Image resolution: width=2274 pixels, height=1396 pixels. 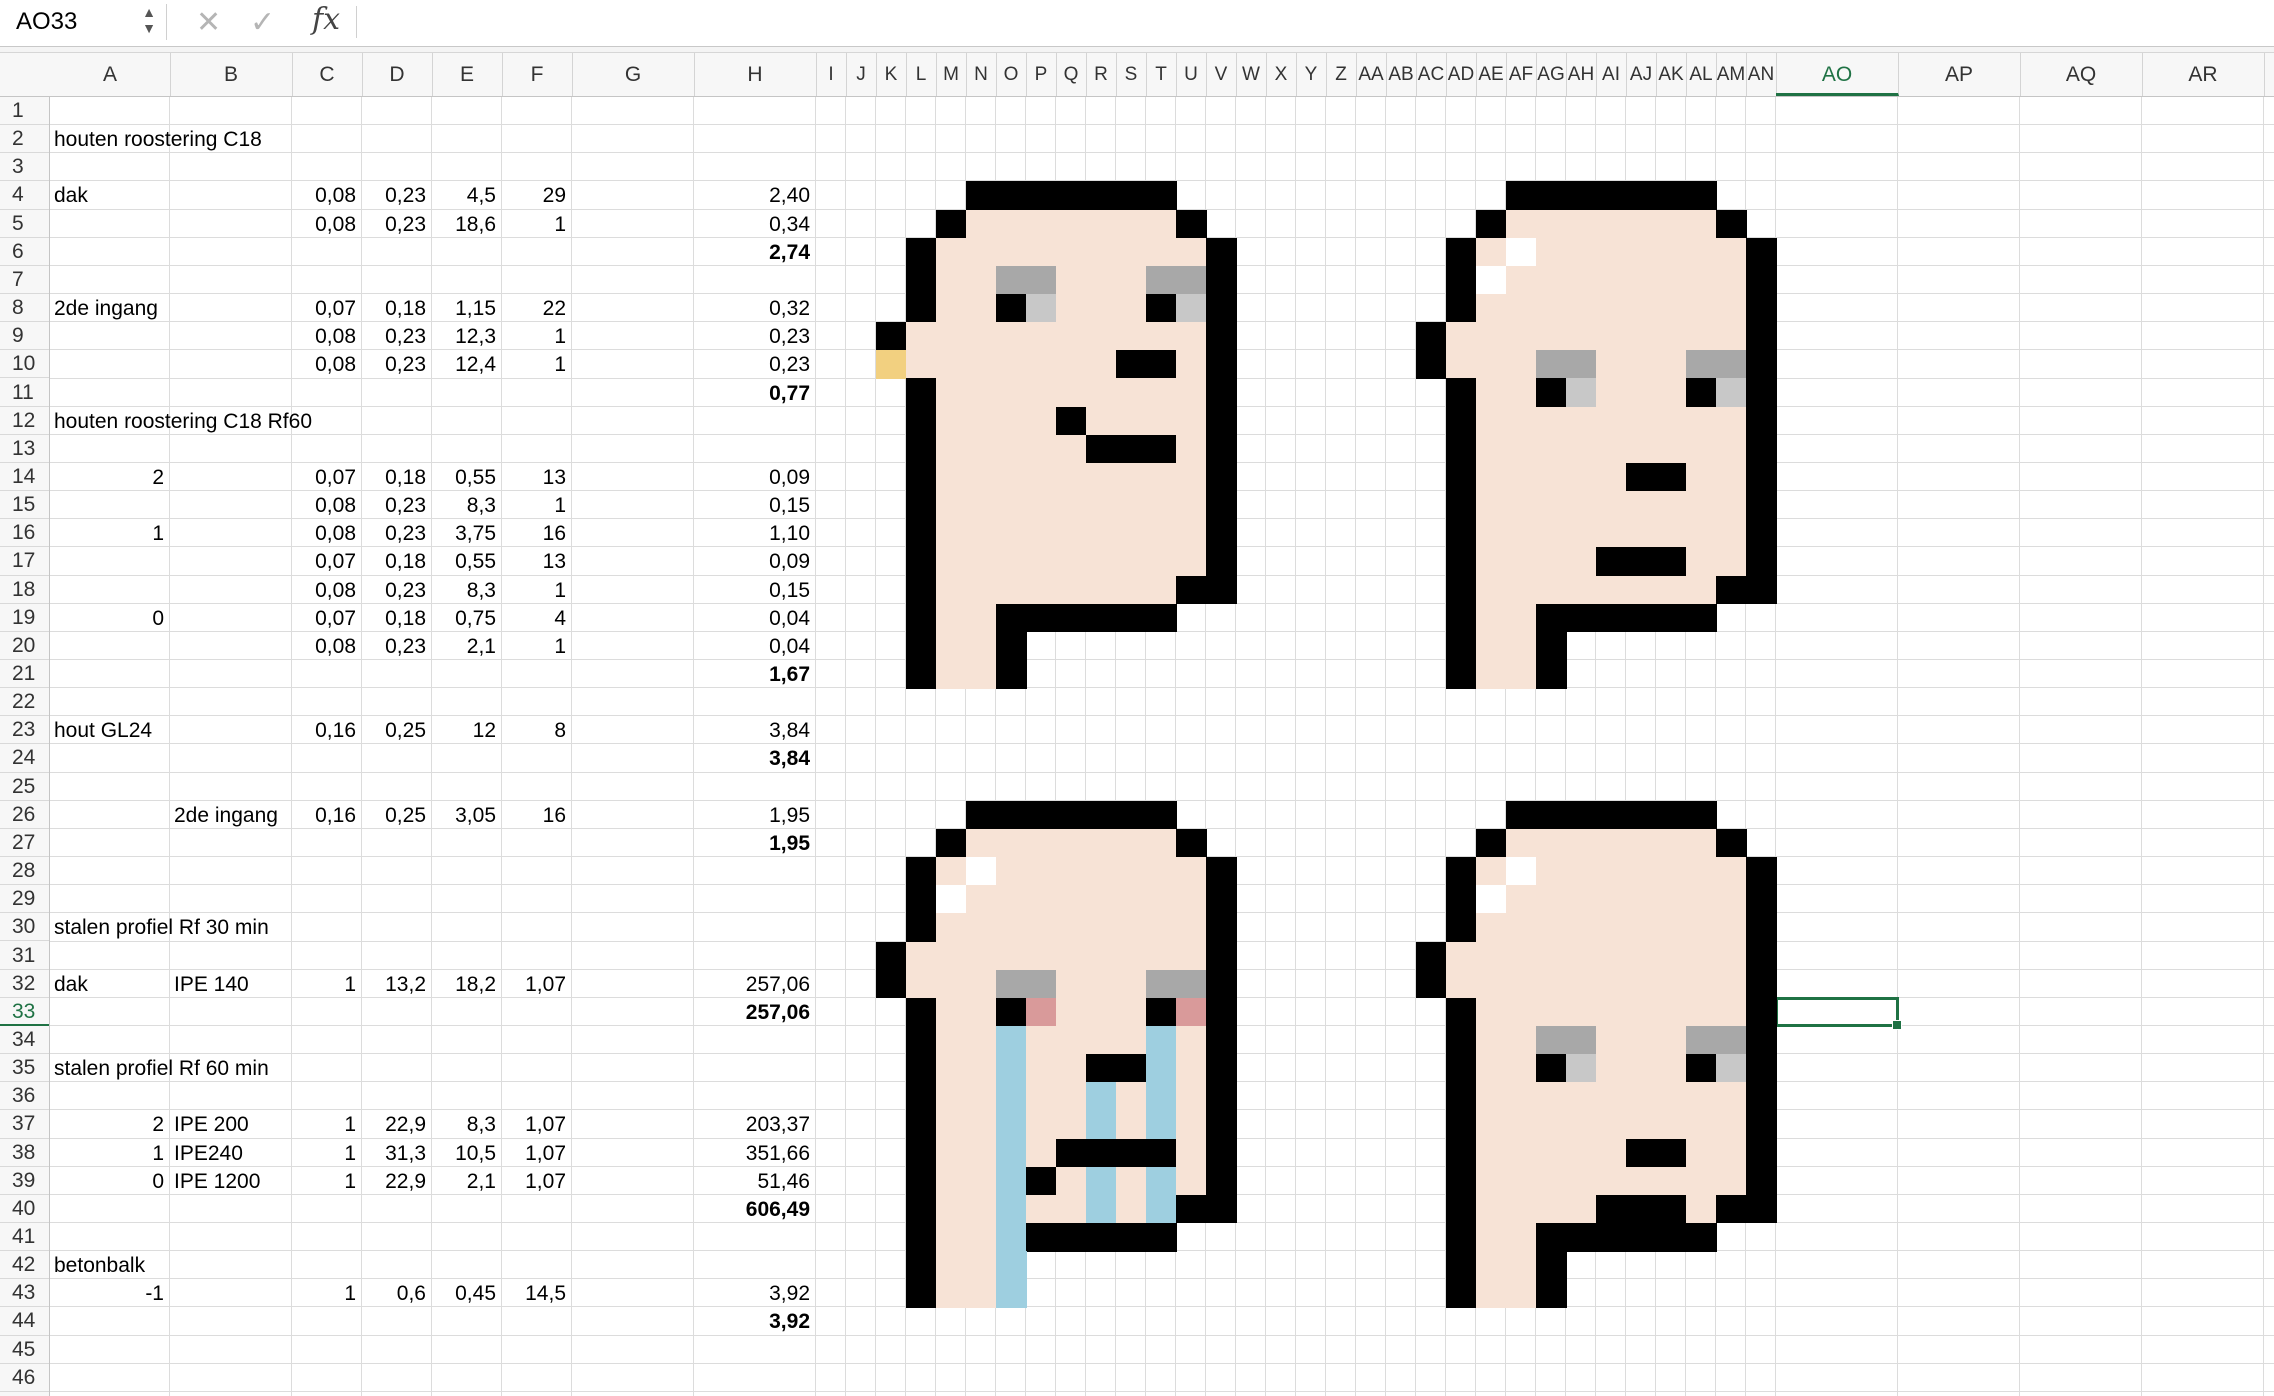 I want to click on cell-a38: 1, so click(x=107, y=1153).